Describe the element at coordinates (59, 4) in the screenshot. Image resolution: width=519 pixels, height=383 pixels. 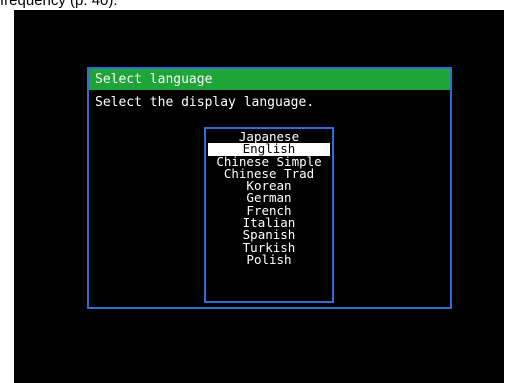
I see `caption-text: frequency (p. 40).` at that location.